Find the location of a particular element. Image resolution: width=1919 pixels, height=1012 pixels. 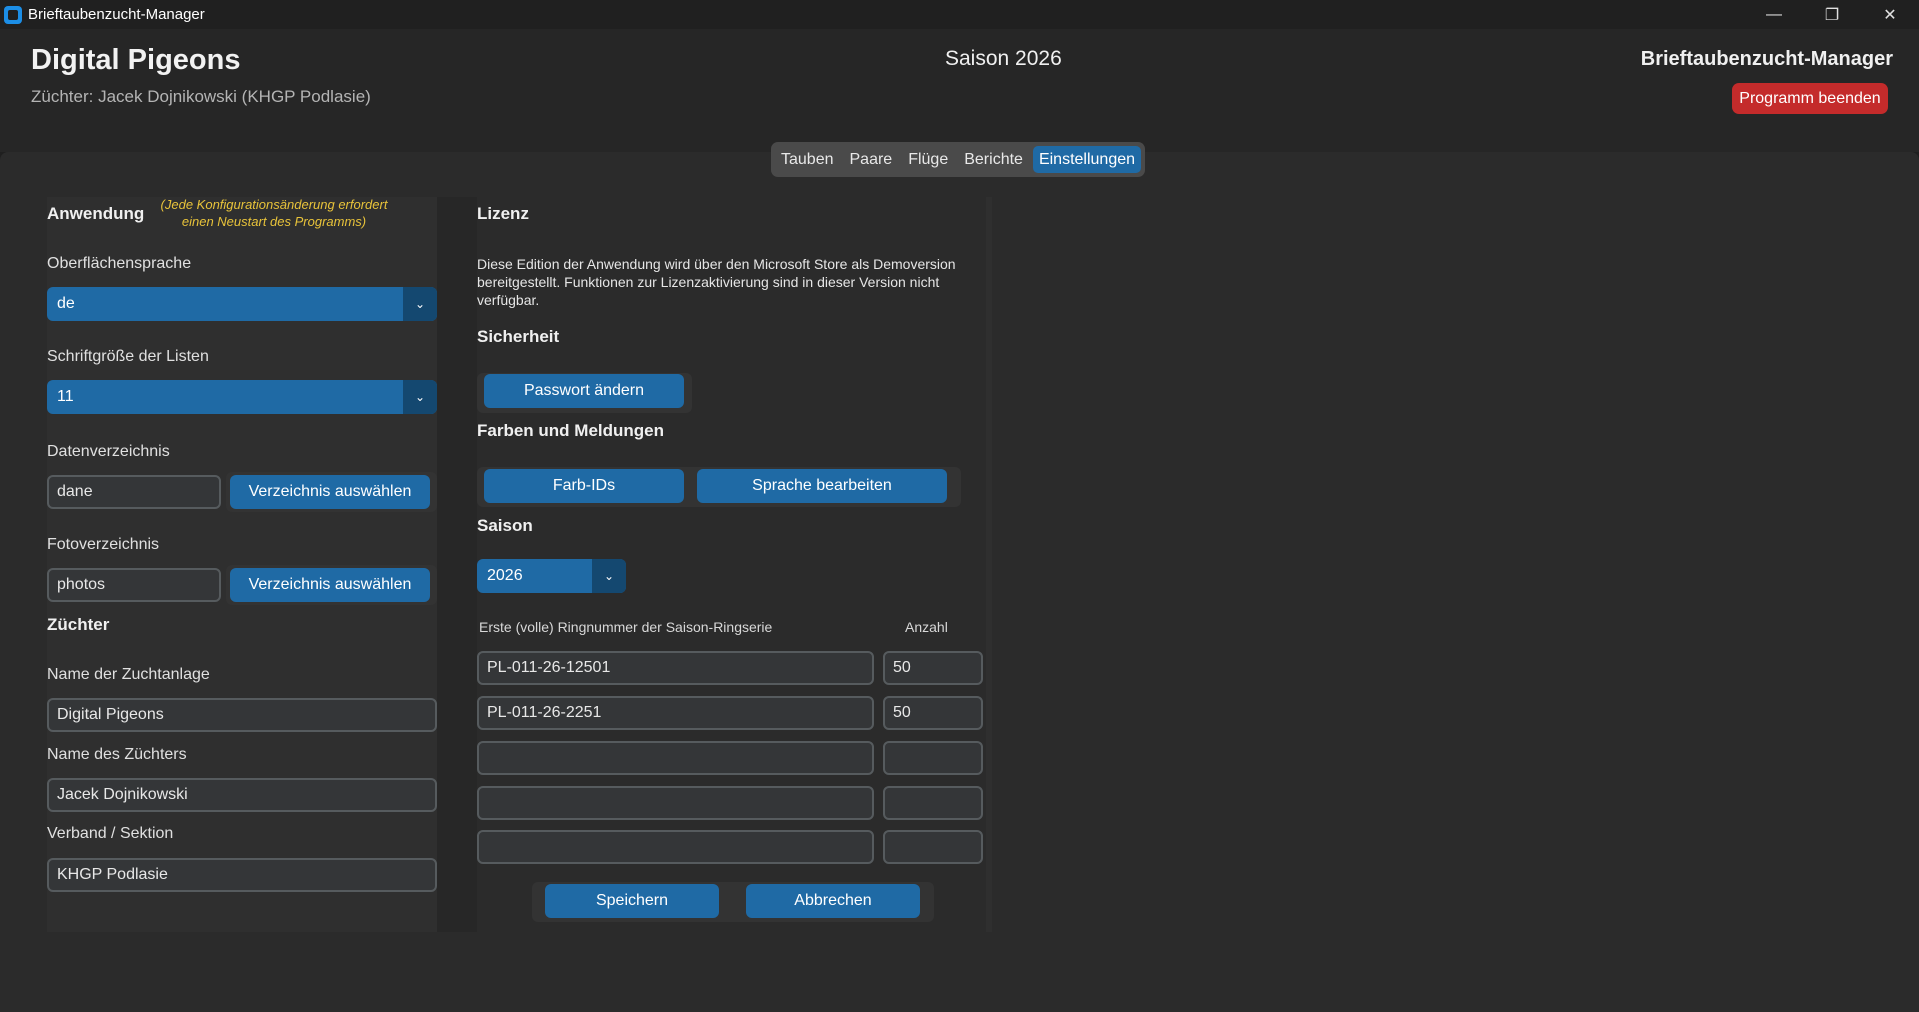

license-section-title: Lizenz is located at coordinates (503, 213).